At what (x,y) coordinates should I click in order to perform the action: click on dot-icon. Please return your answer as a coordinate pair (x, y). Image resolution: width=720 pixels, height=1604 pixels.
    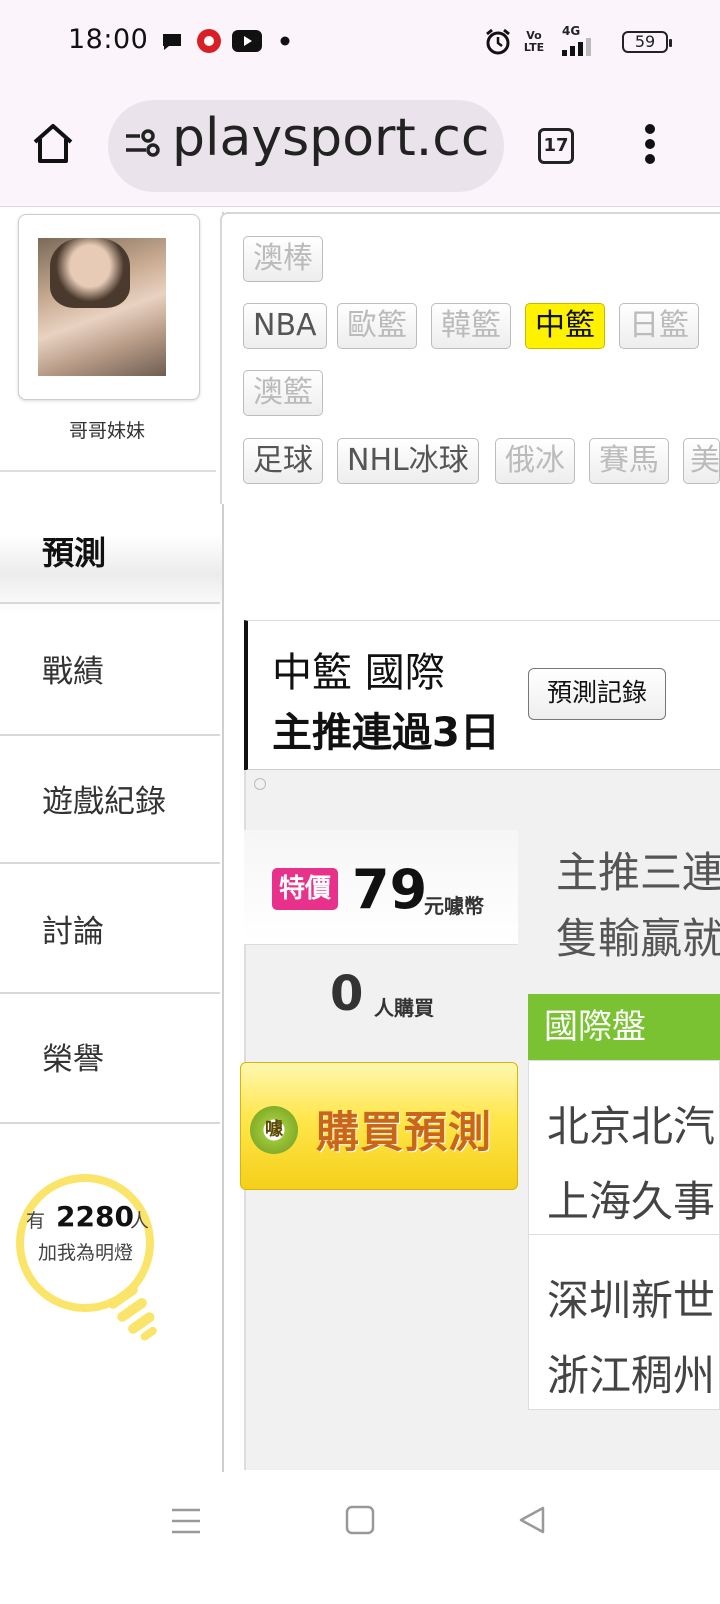
    Looking at the image, I should click on (285, 41).